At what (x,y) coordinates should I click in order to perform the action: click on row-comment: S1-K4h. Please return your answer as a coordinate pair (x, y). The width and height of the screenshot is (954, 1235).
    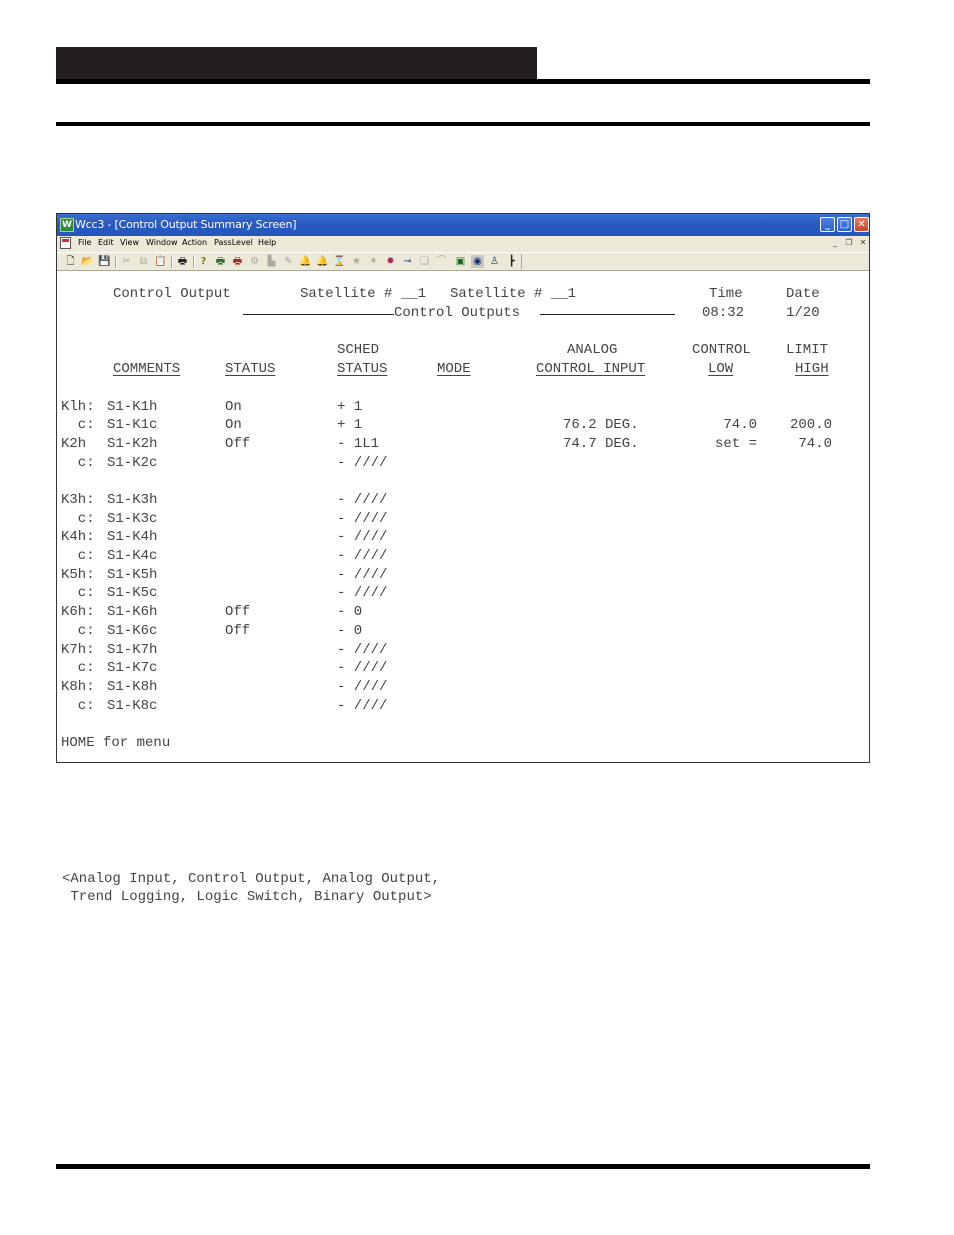
    Looking at the image, I should click on (132, 537).